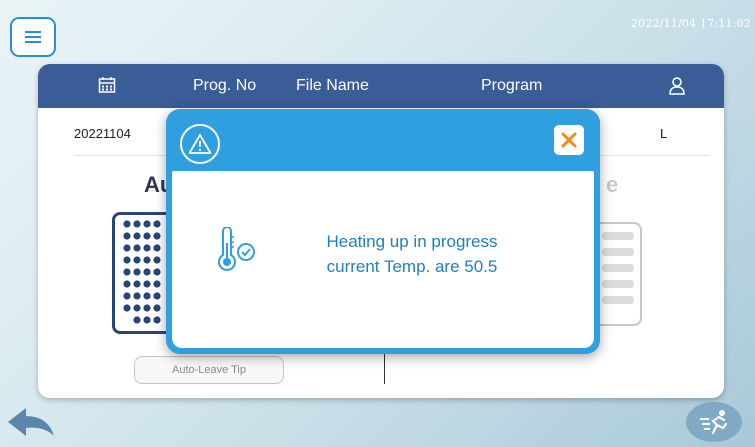 This screenshot has width=755, height=447. Describe the element at coordinates (107, 85) in the screenshot. I see `calendar-icon` at that location.